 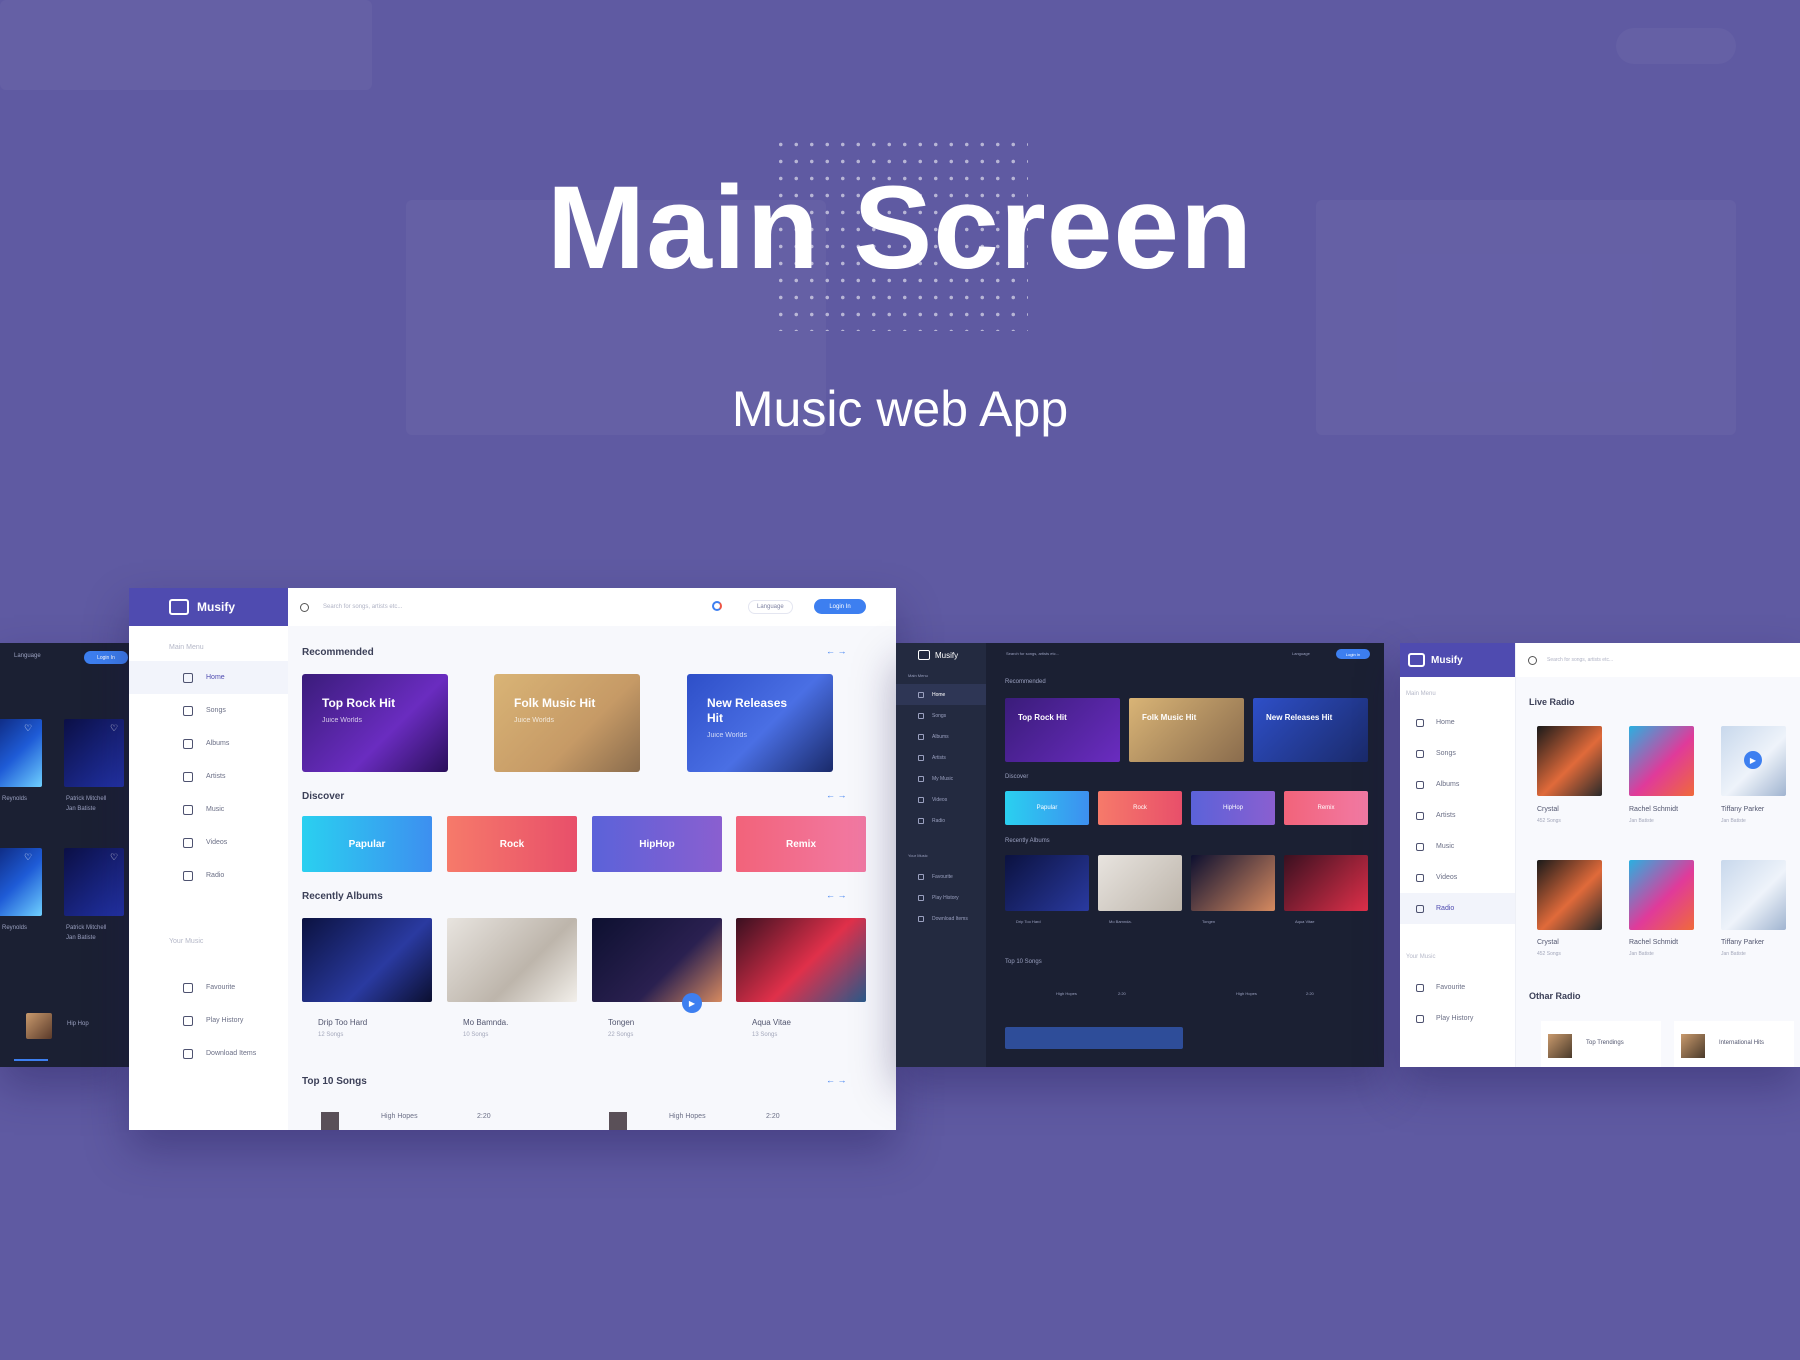 What do you see at coordinates (717, 606) in the screenshot?
I see `refresh-icon` at bounding box center [717, 606].